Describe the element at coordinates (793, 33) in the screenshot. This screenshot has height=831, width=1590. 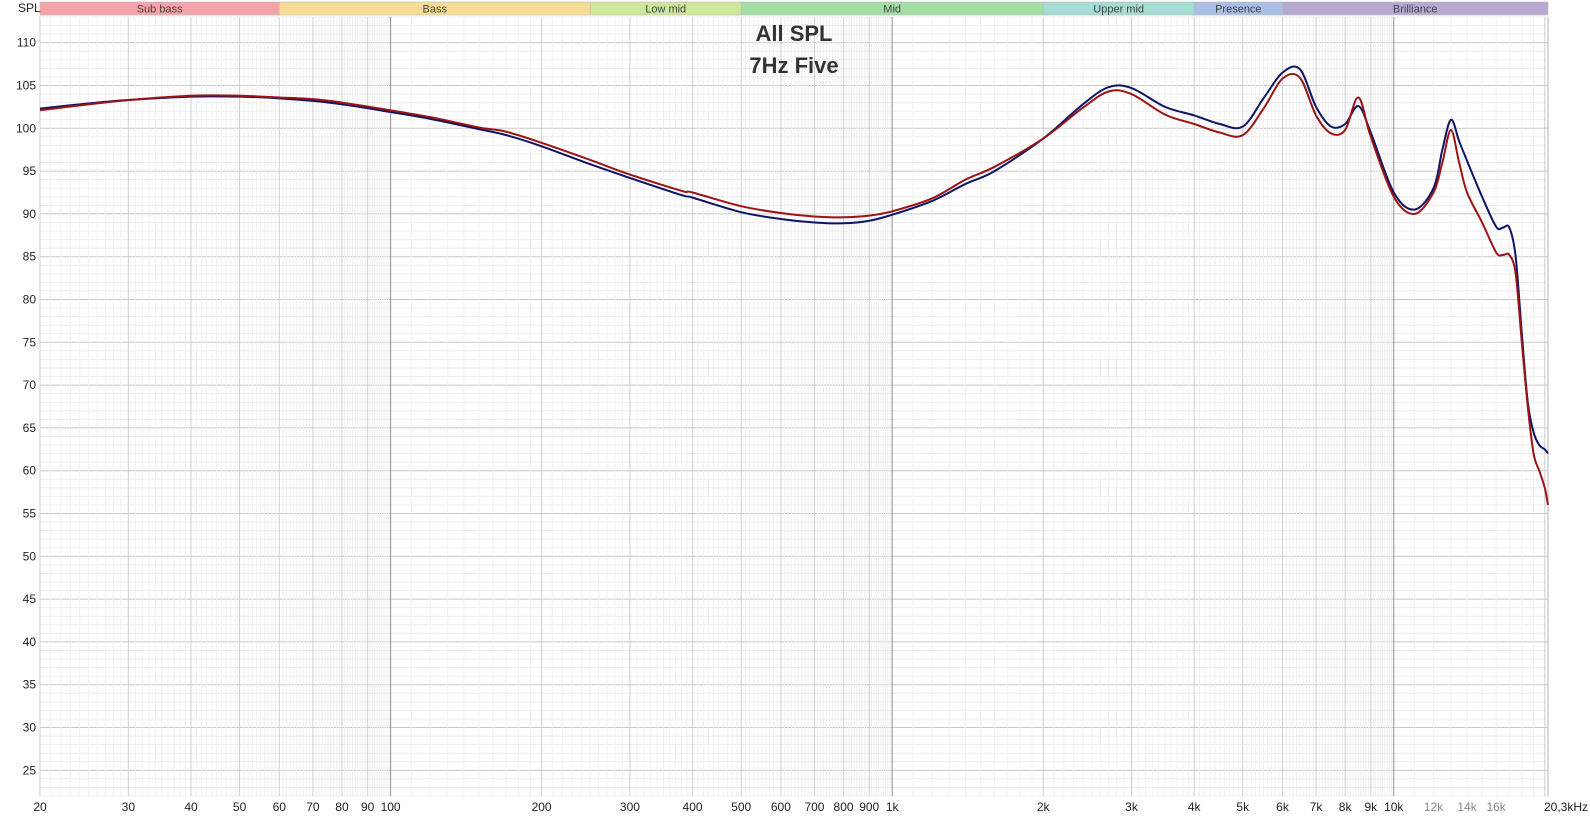
I see `chart-title: All SPL` at that location.